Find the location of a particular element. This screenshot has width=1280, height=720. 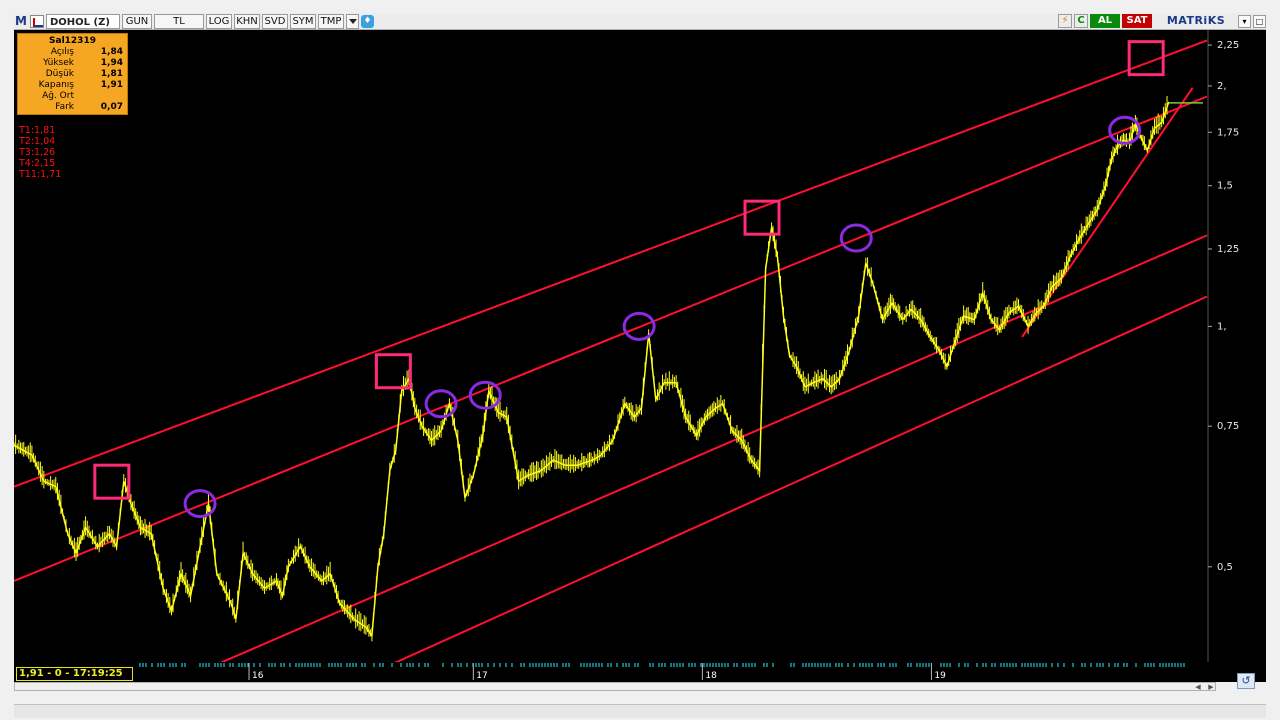

trendline-labels: T1:1,81 T2:1,04 T3:1,26 T4:2,15 T11:1,71 is located at coordinates (40, 152).